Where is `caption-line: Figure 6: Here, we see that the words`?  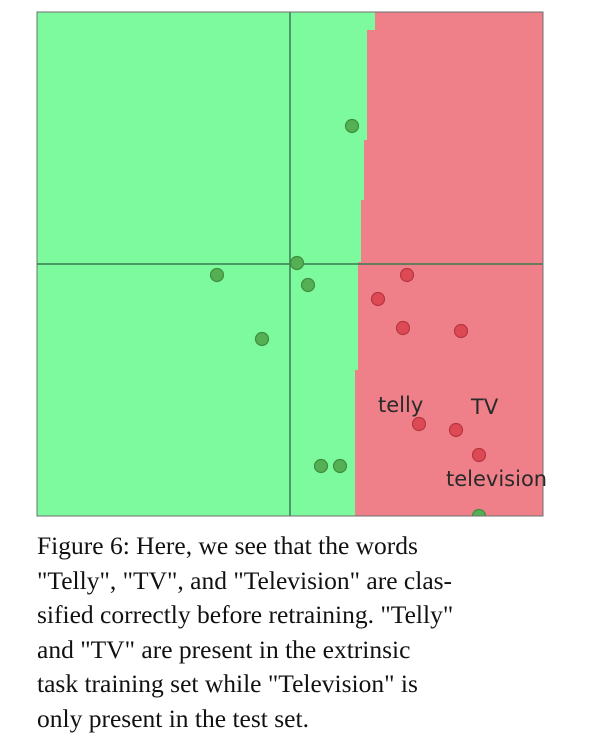 caption-line: Figure 6: Here, we see that the words is located at coordinates (227, 545).